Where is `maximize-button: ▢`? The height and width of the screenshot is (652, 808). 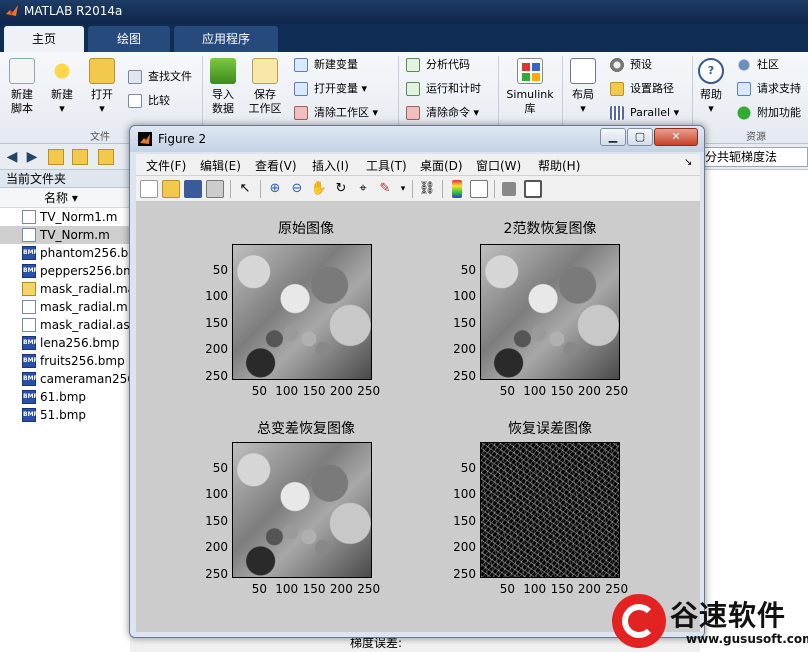 maximize-button: ▢ is located at coordinates (640, 137).